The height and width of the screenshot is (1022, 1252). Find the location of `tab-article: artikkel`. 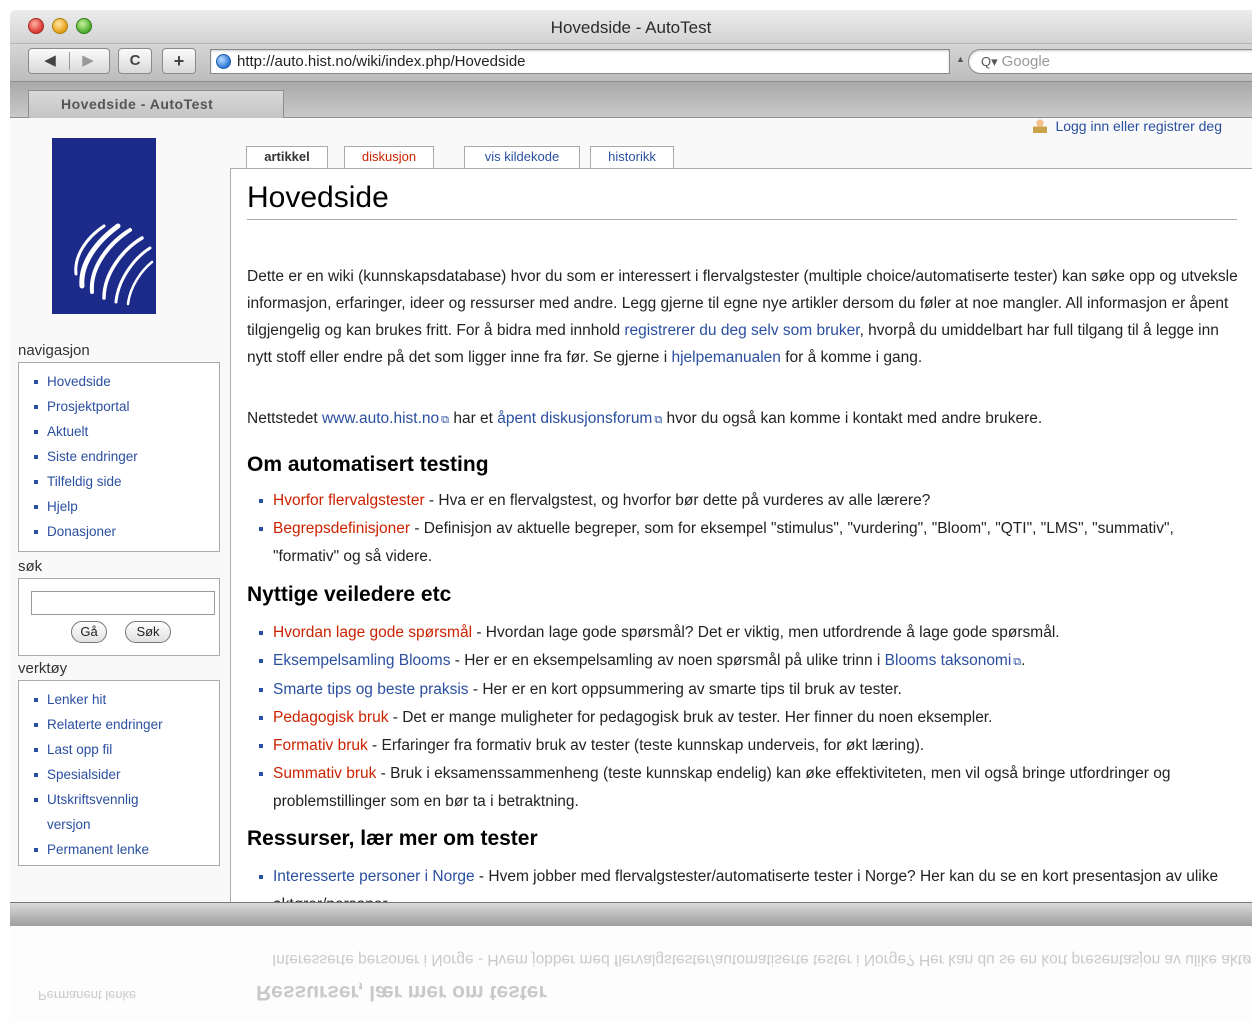

tab-article: artikkel is located at coordinates (287, 157).